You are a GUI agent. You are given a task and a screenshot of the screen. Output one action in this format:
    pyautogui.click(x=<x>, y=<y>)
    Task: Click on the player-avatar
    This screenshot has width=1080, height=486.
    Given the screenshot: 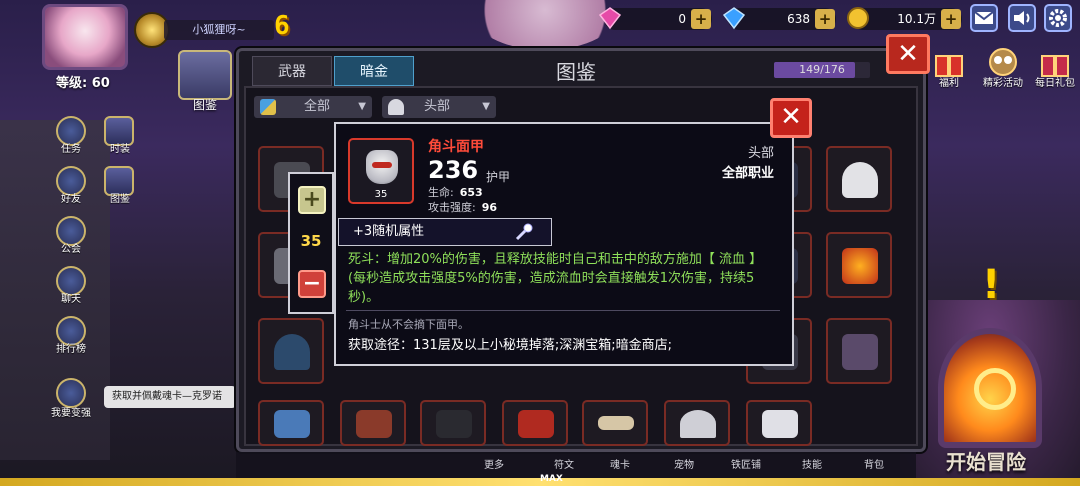 What is the action you would take?
    pyautogui.click(x=85, y=37)
    